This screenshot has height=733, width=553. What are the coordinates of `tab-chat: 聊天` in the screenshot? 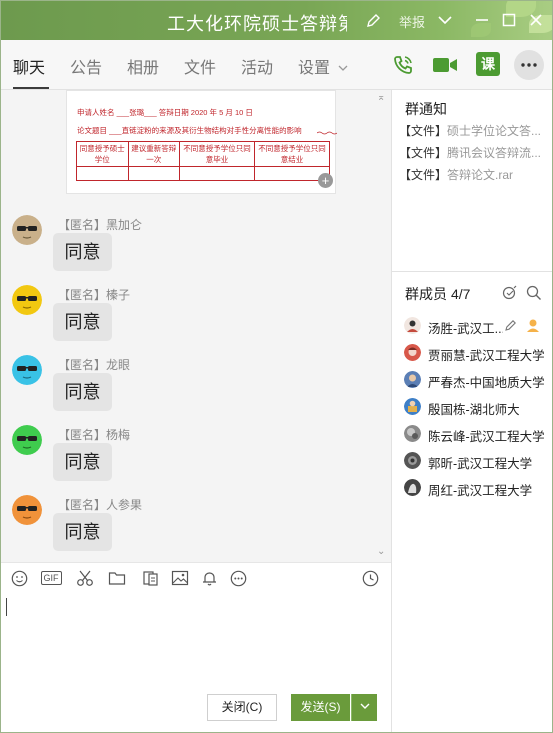 It's located at (29, 66).